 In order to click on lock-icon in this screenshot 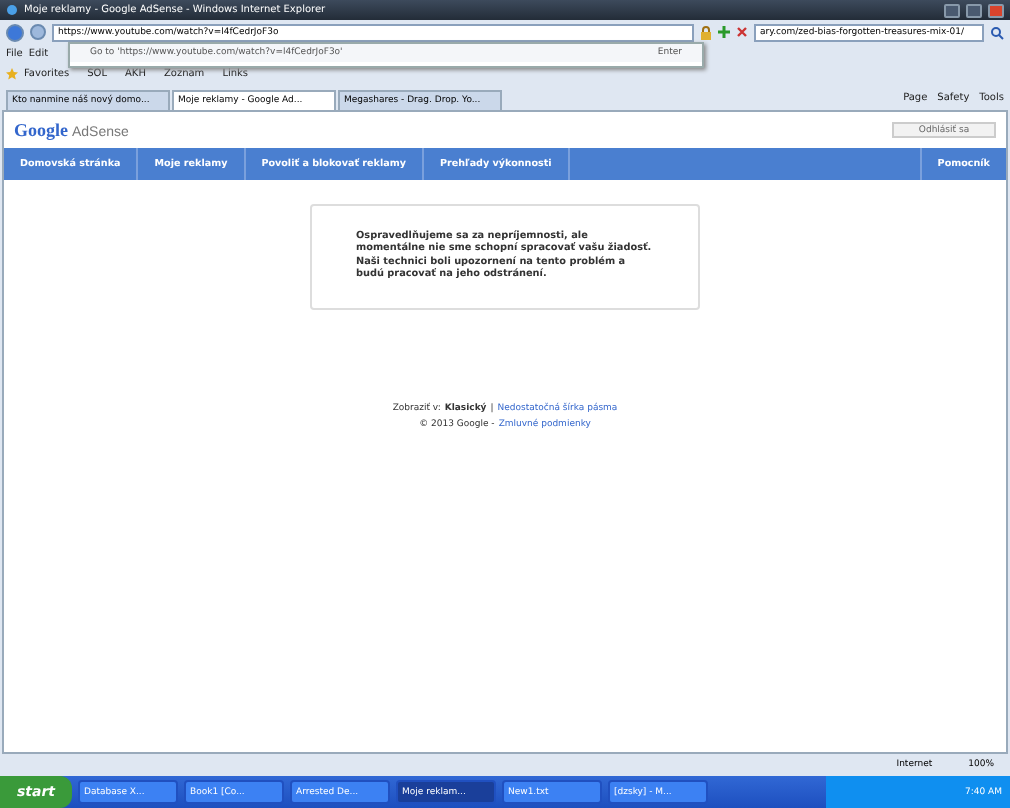, I will do `click(706, 32)`.